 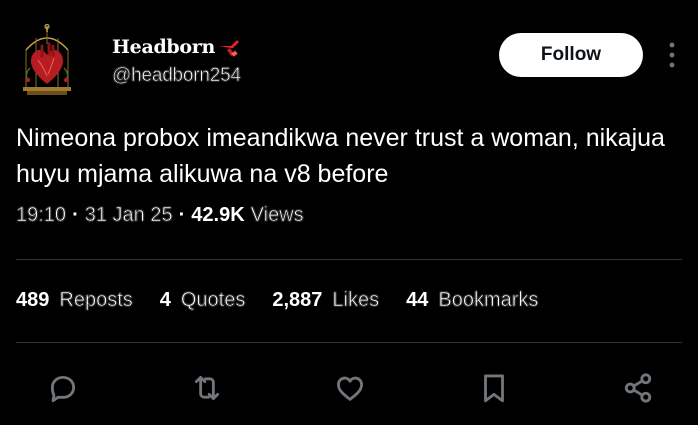 I want to click on display-name: Headborn, so click(x=176, y=47).